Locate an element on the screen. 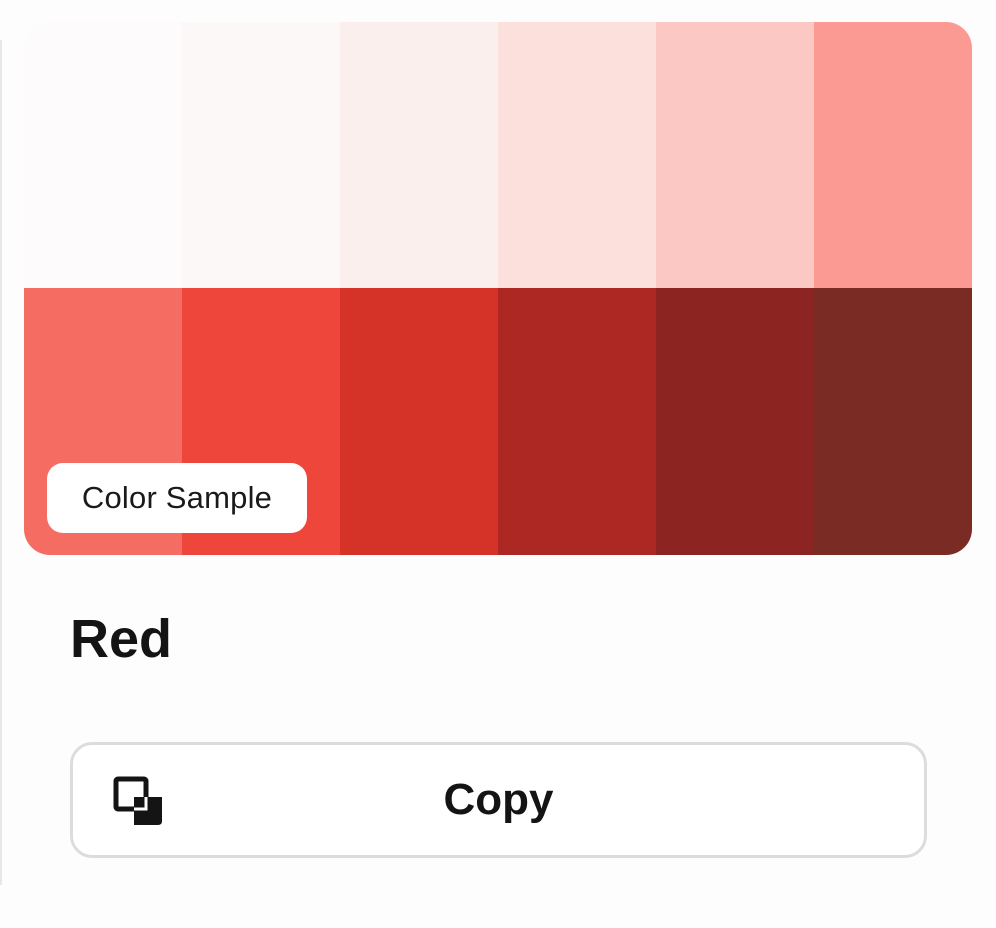 This screenshot has height=928, width=996. copy-button: Copy is located at coordinates (498, 800).